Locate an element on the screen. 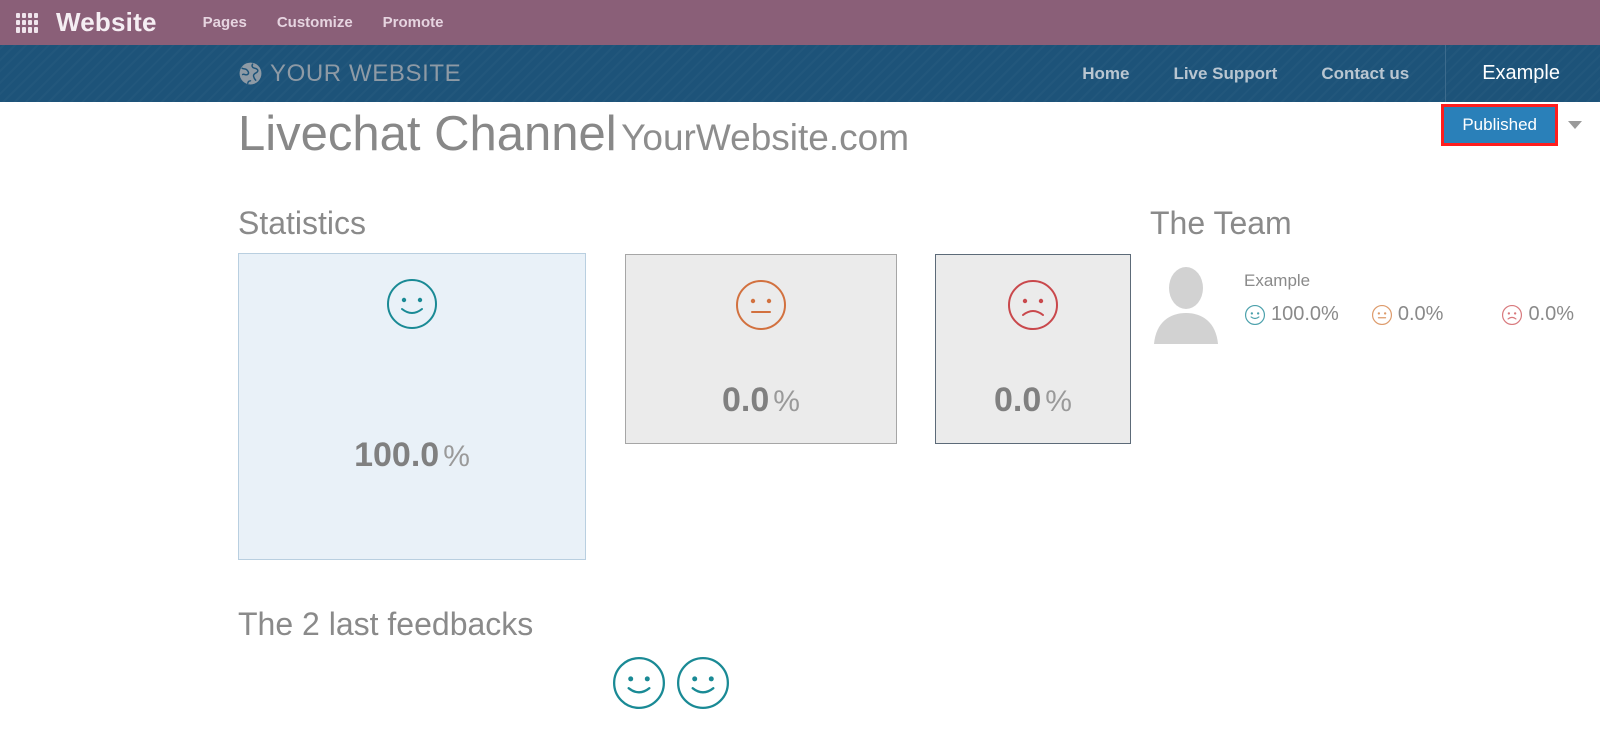  site-logo-text: YOUR WEBSITE is located at coordinates (366, 73).